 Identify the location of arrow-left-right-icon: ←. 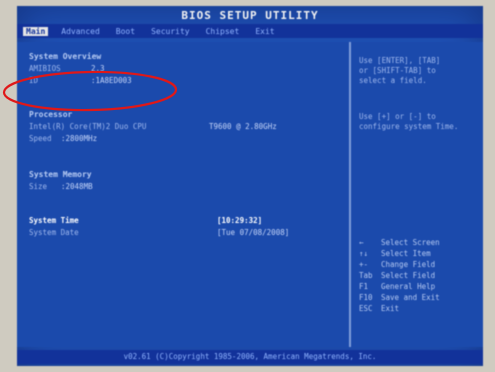
(361, 242).